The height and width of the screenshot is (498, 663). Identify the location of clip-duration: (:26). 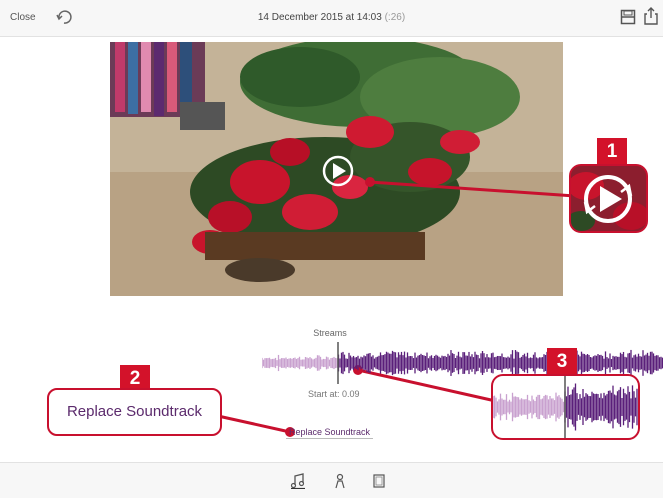
(395, 17).